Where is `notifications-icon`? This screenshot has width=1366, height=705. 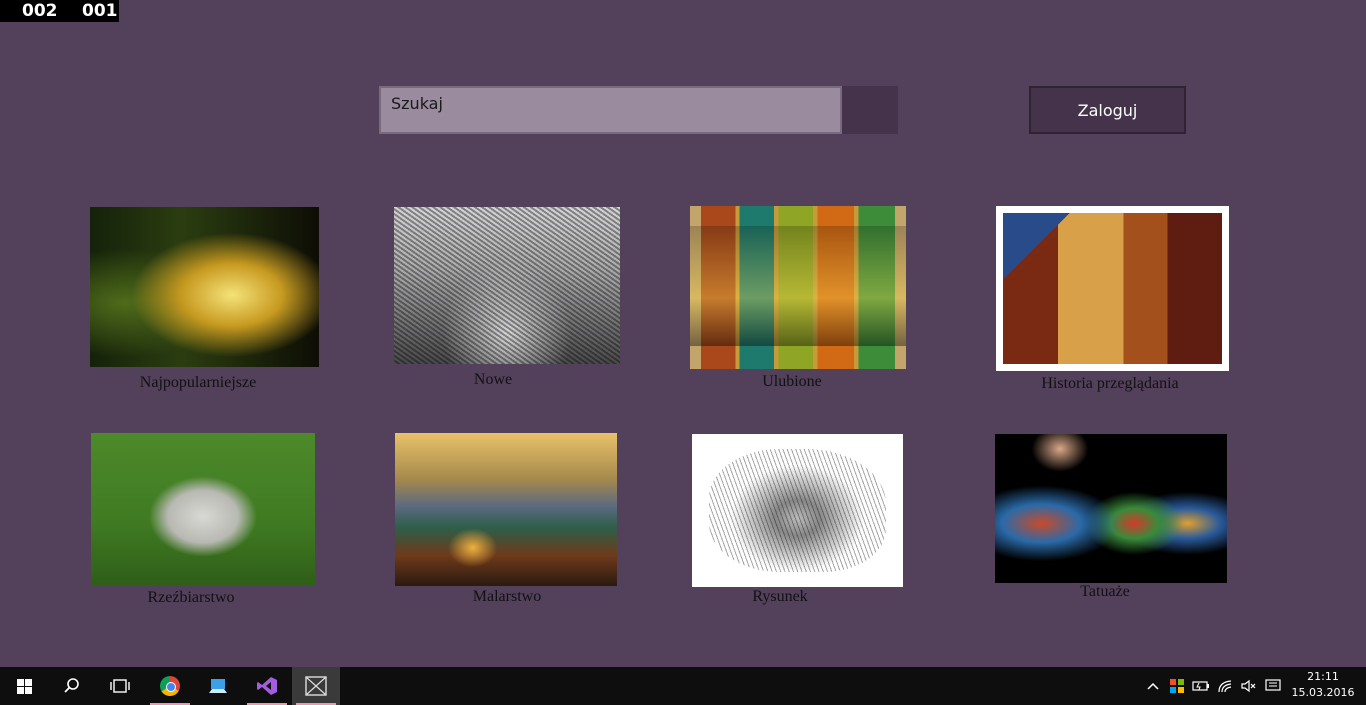
notifications-icon is located at coordinates (1273, 686).